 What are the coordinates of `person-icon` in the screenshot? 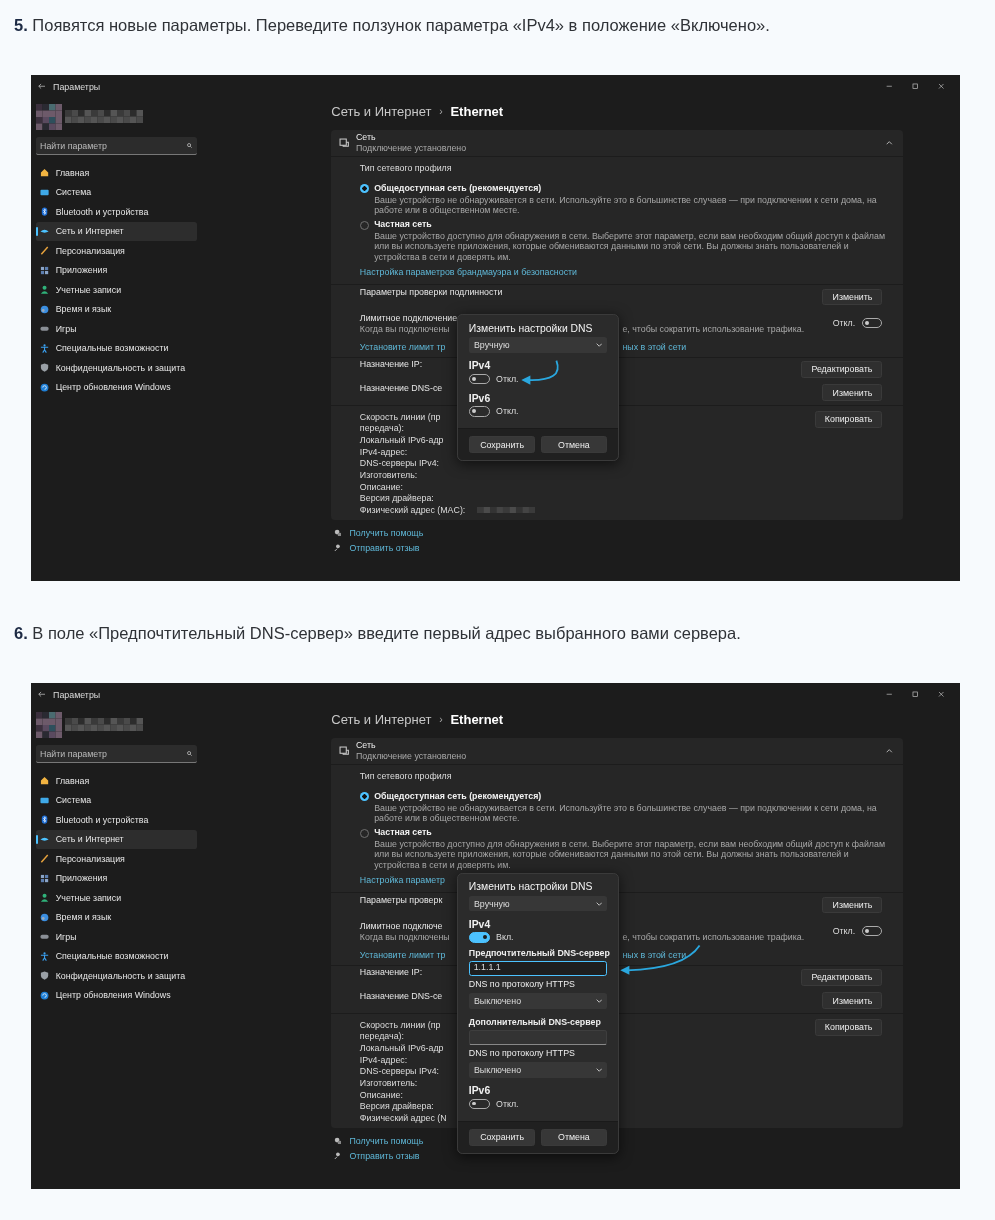 It's located at (45, 898).